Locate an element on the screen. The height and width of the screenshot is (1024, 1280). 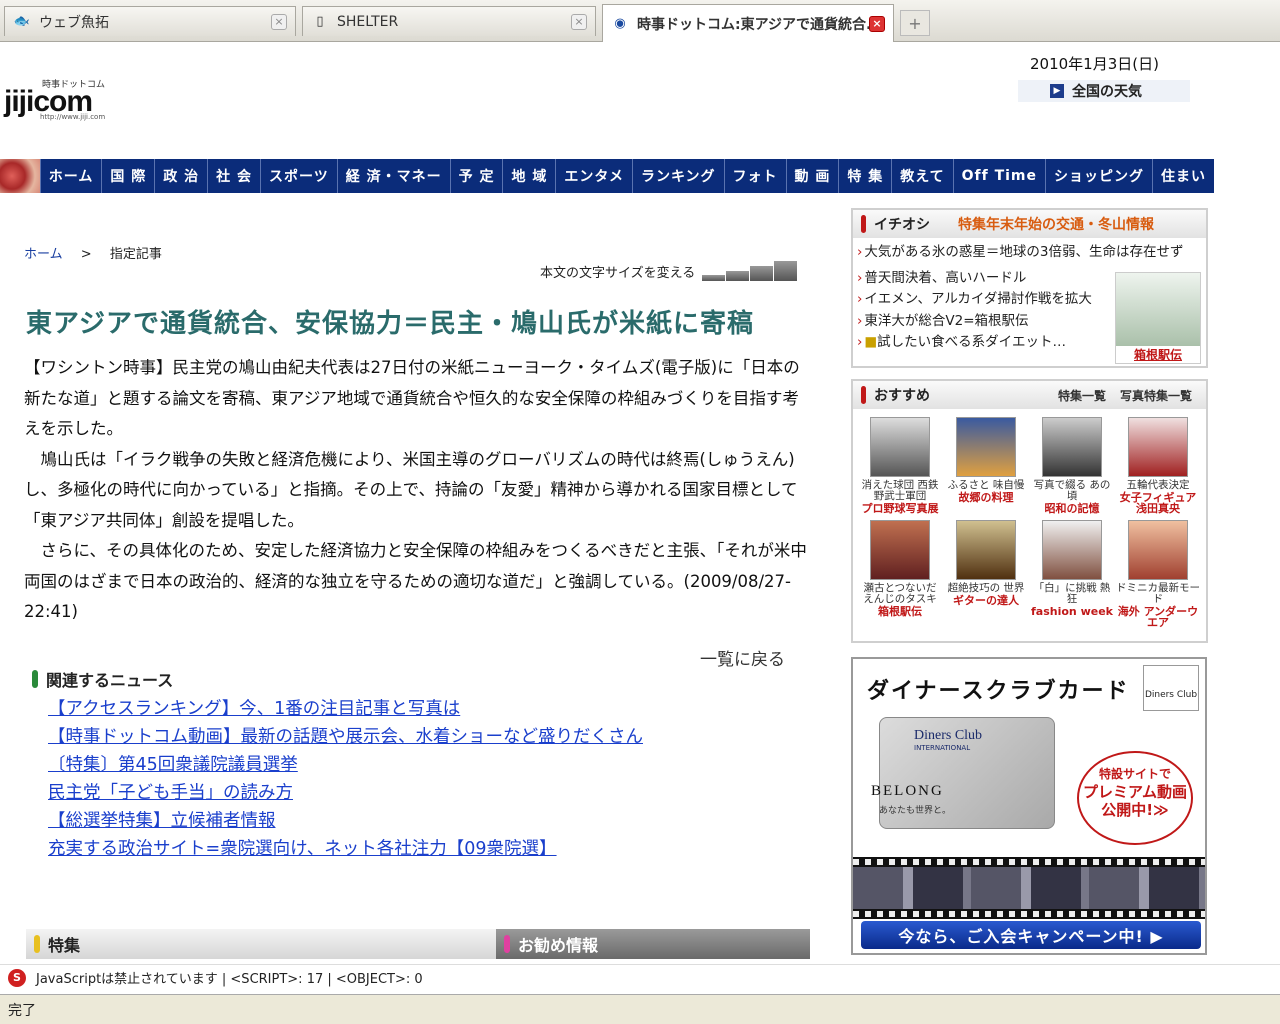
osusume-item: 写真で綴る あの頃 昭和の記憶 is located at coordinates (1072, 465).